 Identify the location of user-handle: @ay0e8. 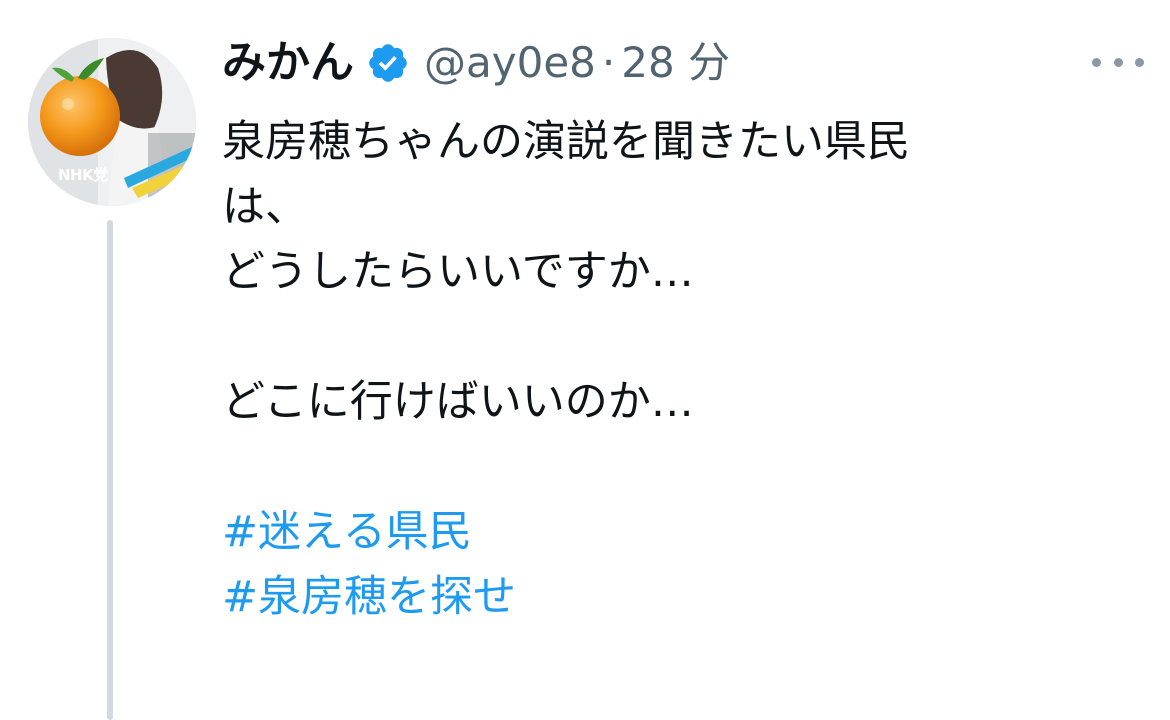
(510, 63).